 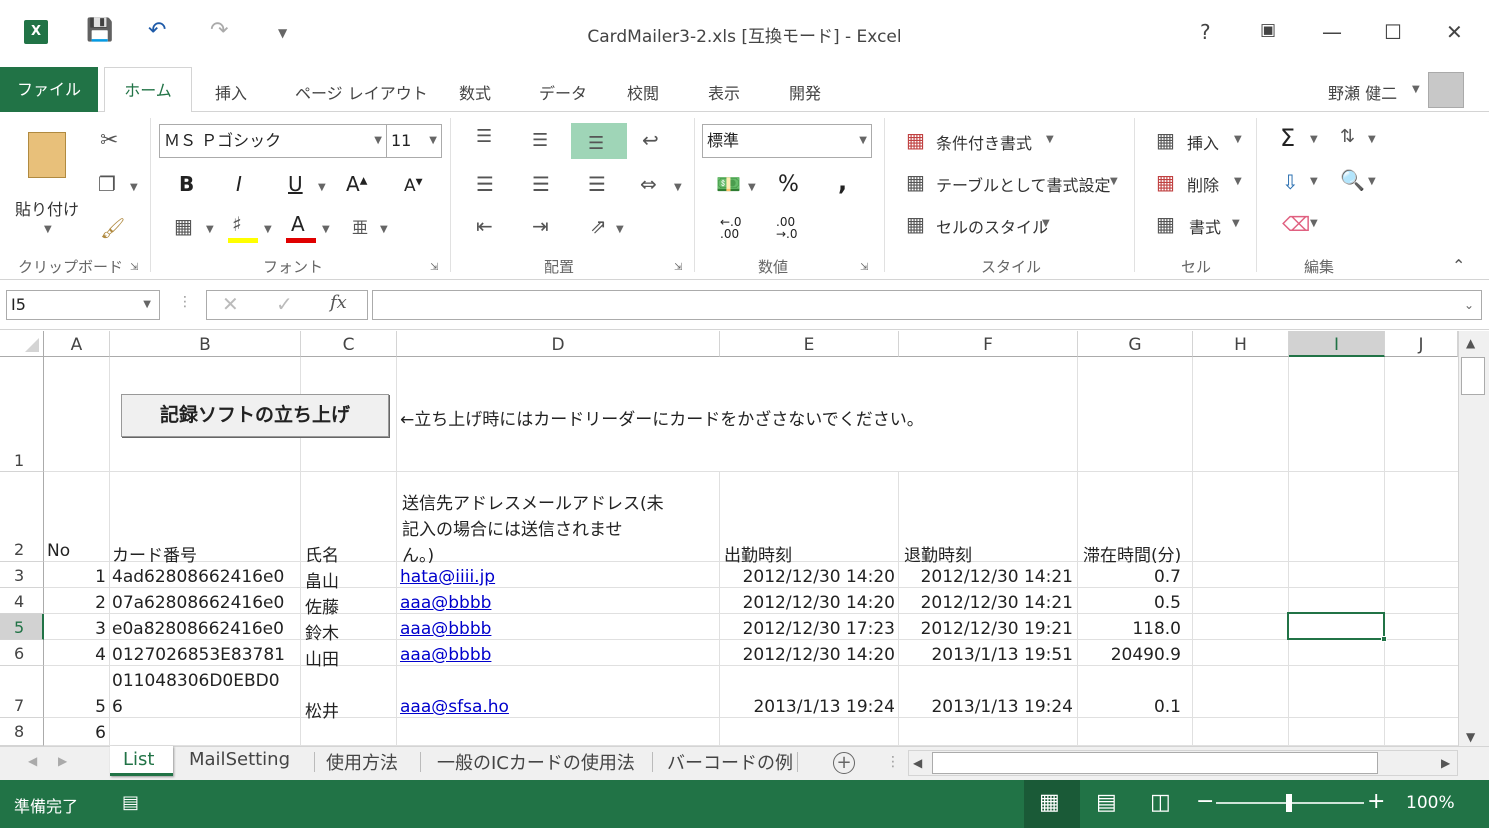 What do you see at coordinates (322, 631) in the screenshot?
I see `cell-name: 鈴木` at bounding box center [322, 631].